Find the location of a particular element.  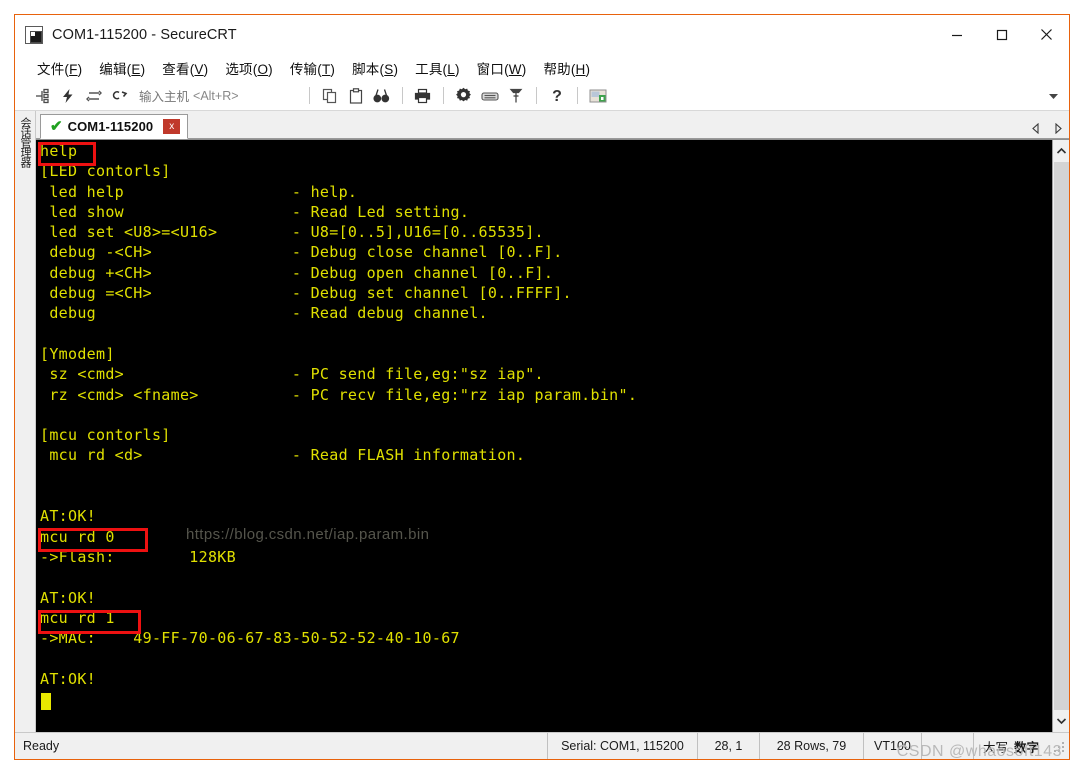

status-caps-lock: 大写 is located at coordinates (995, 747).